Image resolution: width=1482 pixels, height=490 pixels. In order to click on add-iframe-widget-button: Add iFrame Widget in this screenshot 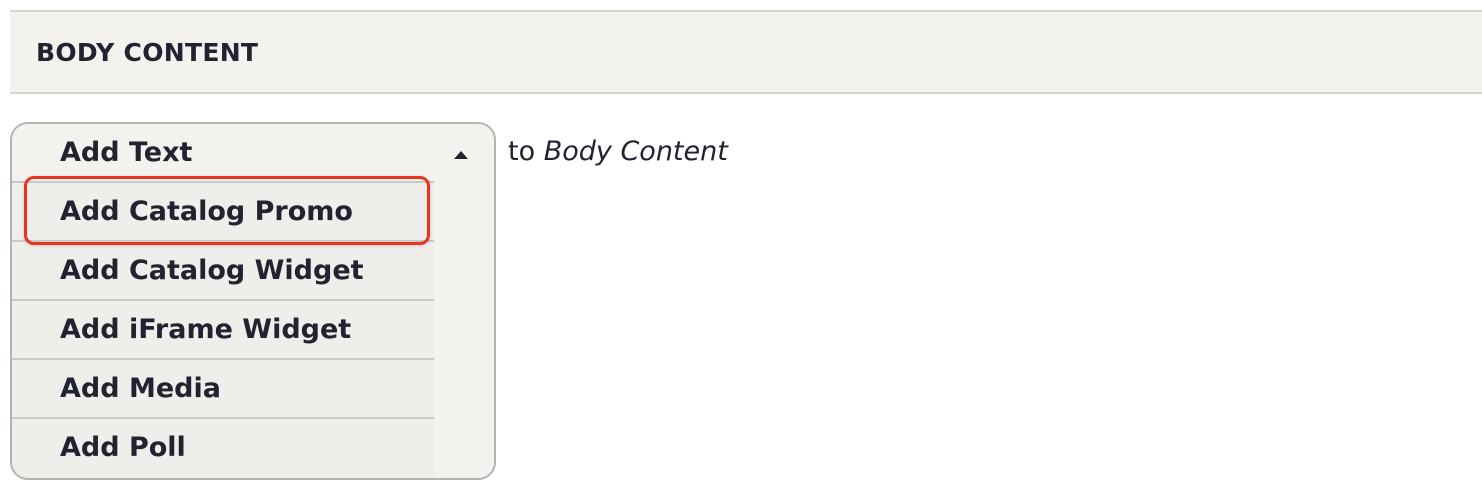, I will do `click(223, 330)`.